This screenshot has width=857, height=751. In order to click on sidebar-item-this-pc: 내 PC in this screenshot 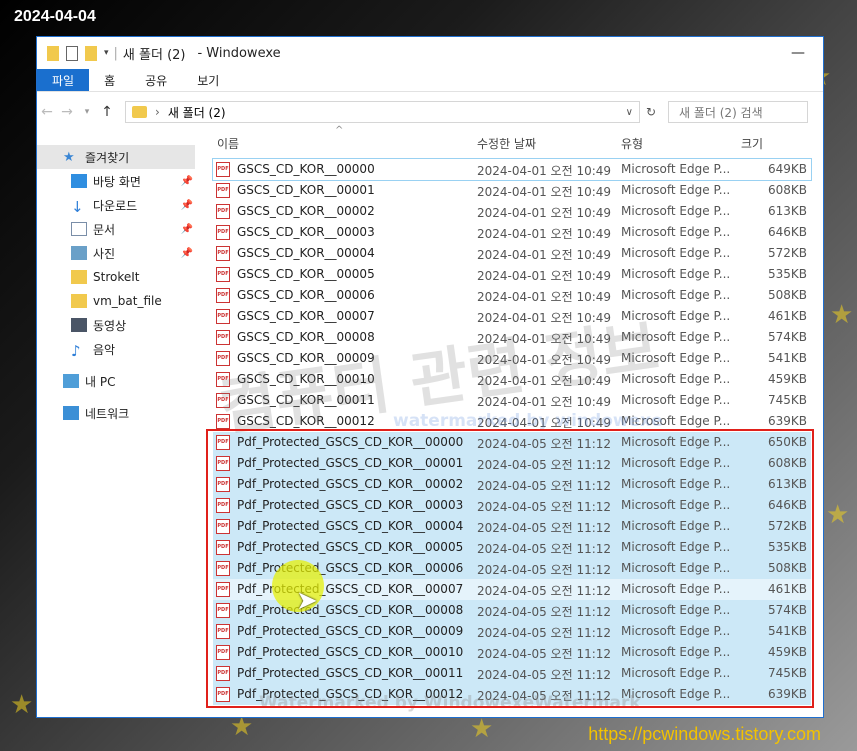, I will do `click(122, 381)`.